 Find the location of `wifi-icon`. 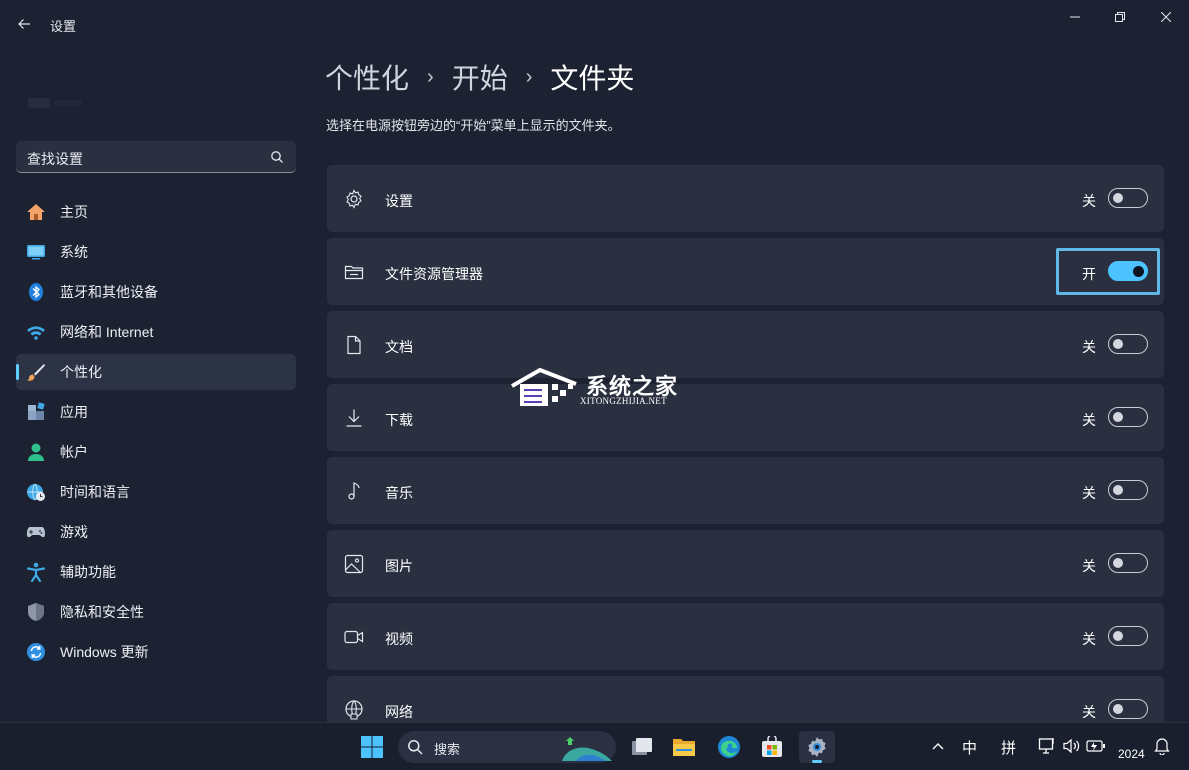

wifi-icon is located at coordinates (36, 332).